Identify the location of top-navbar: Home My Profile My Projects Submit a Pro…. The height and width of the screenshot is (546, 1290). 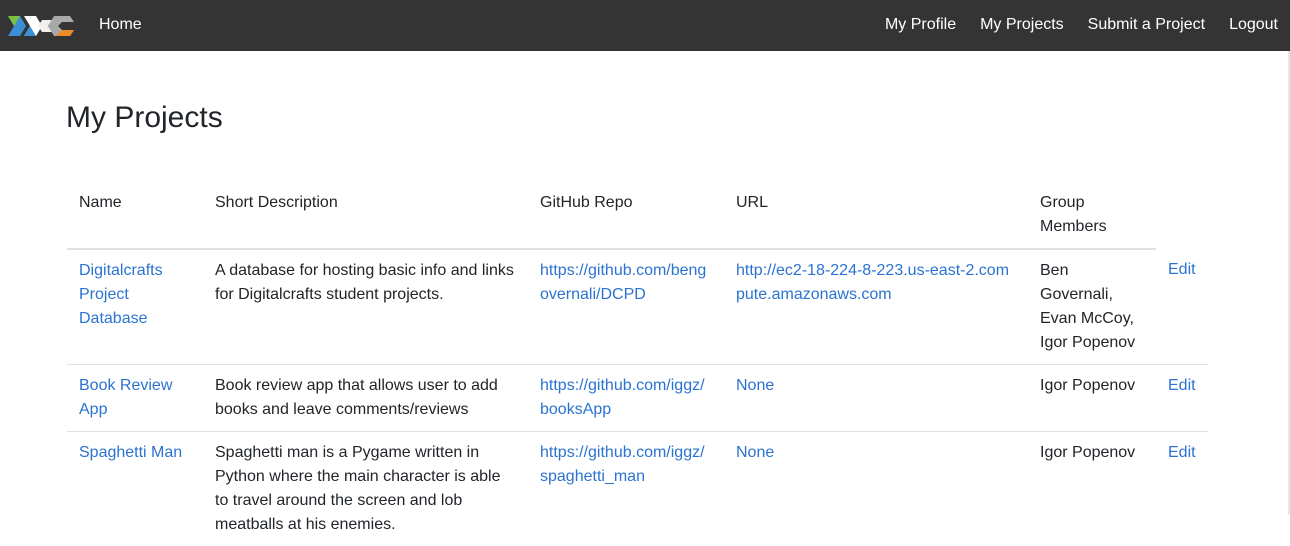
(645, 25).